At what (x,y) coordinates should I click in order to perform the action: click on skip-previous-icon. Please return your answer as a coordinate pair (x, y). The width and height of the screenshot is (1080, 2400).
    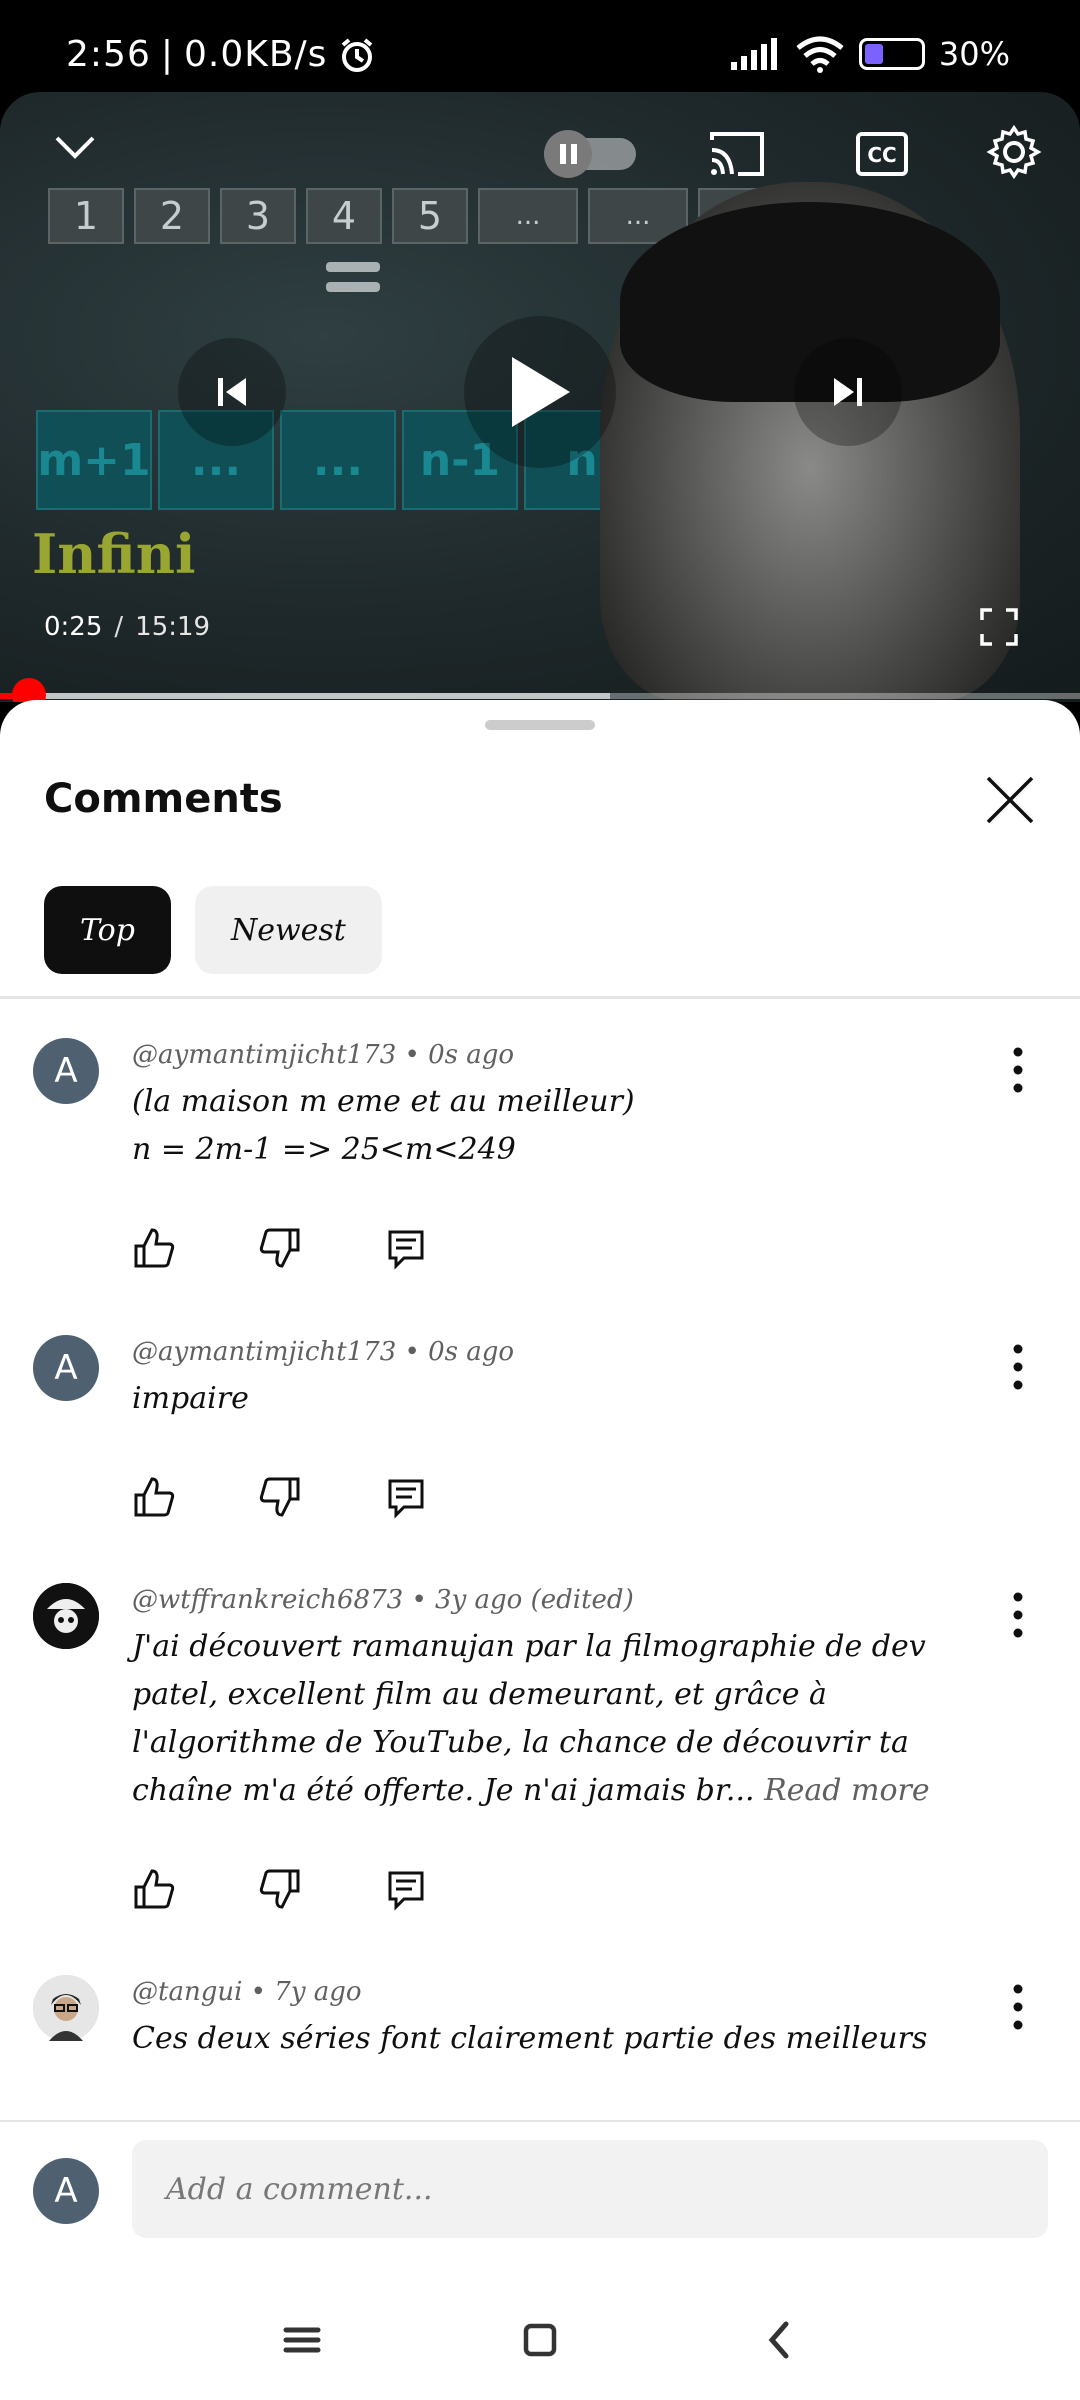
    Looking at the image, I should click on (232, 392).